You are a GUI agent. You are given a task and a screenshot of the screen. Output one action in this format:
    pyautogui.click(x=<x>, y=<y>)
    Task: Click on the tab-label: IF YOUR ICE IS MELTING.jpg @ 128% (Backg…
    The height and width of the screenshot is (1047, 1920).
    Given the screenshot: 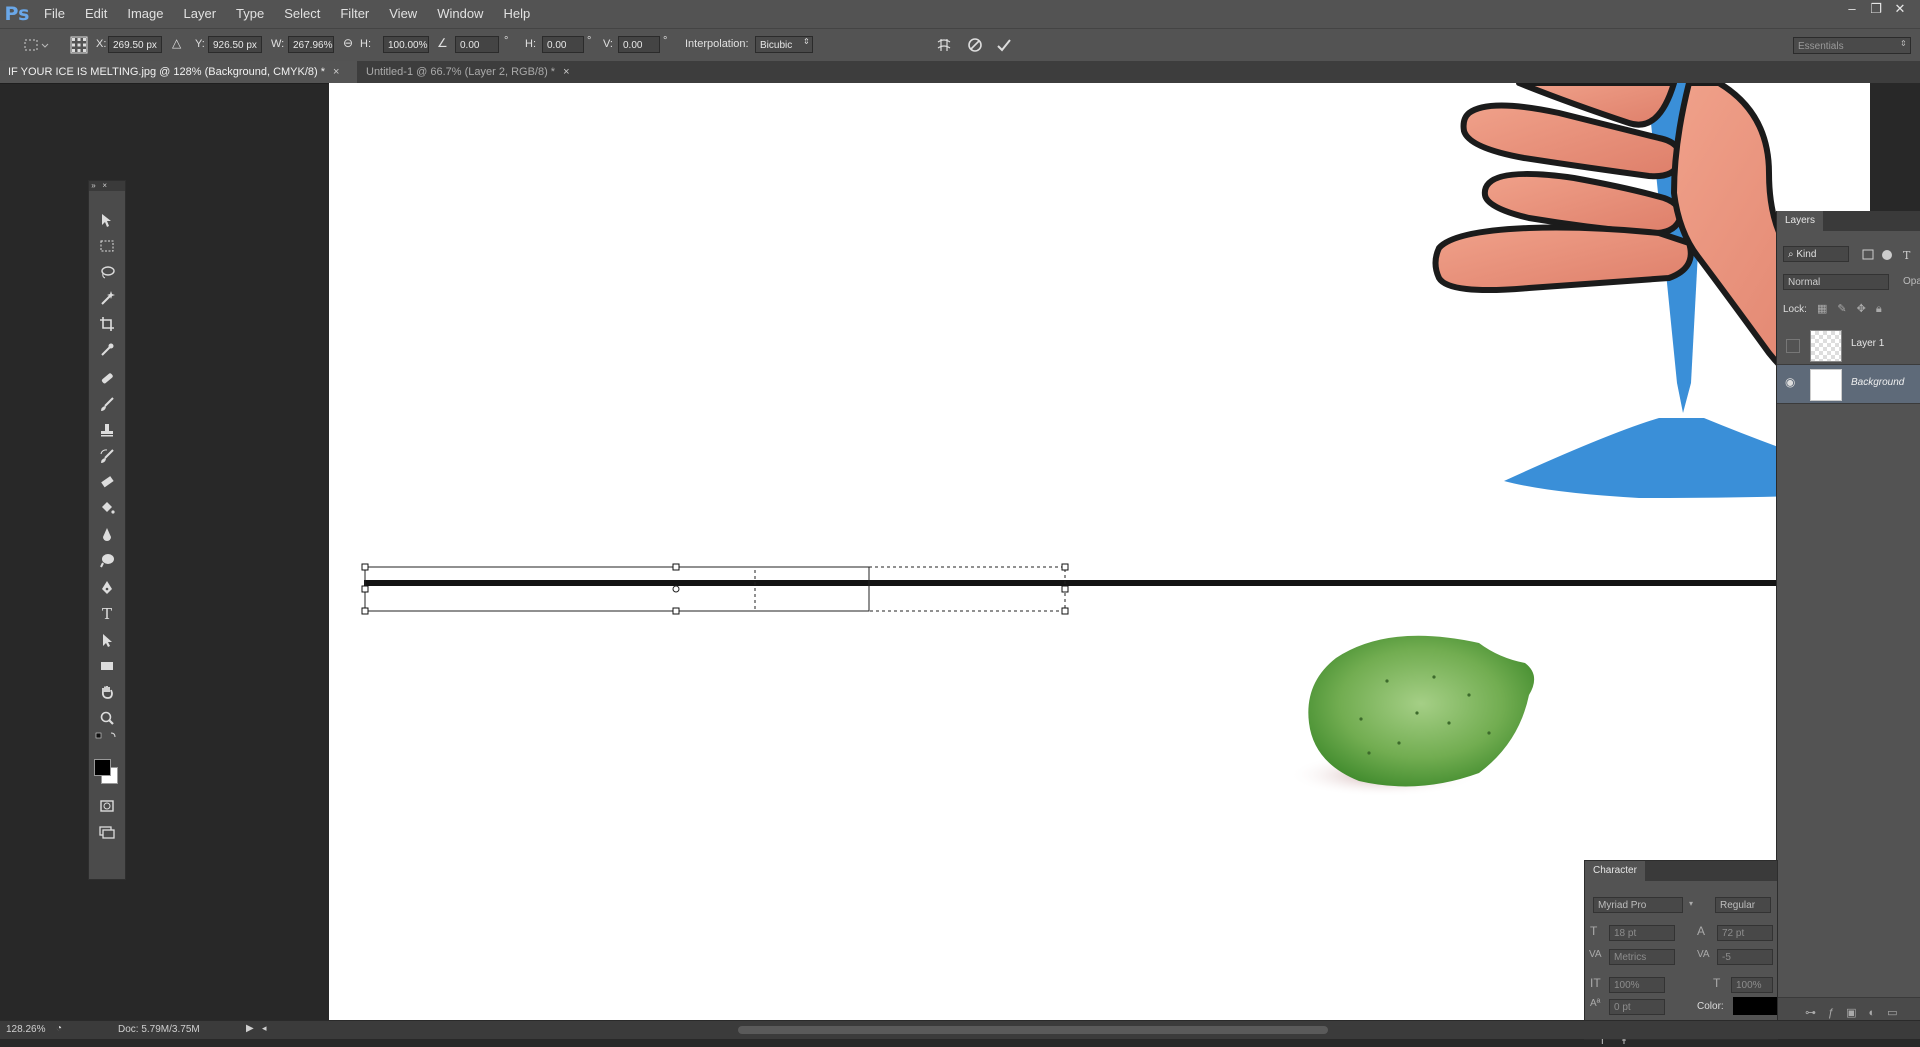 What is the action you would take?
    pyautogui.click(x=167, y=72)
    